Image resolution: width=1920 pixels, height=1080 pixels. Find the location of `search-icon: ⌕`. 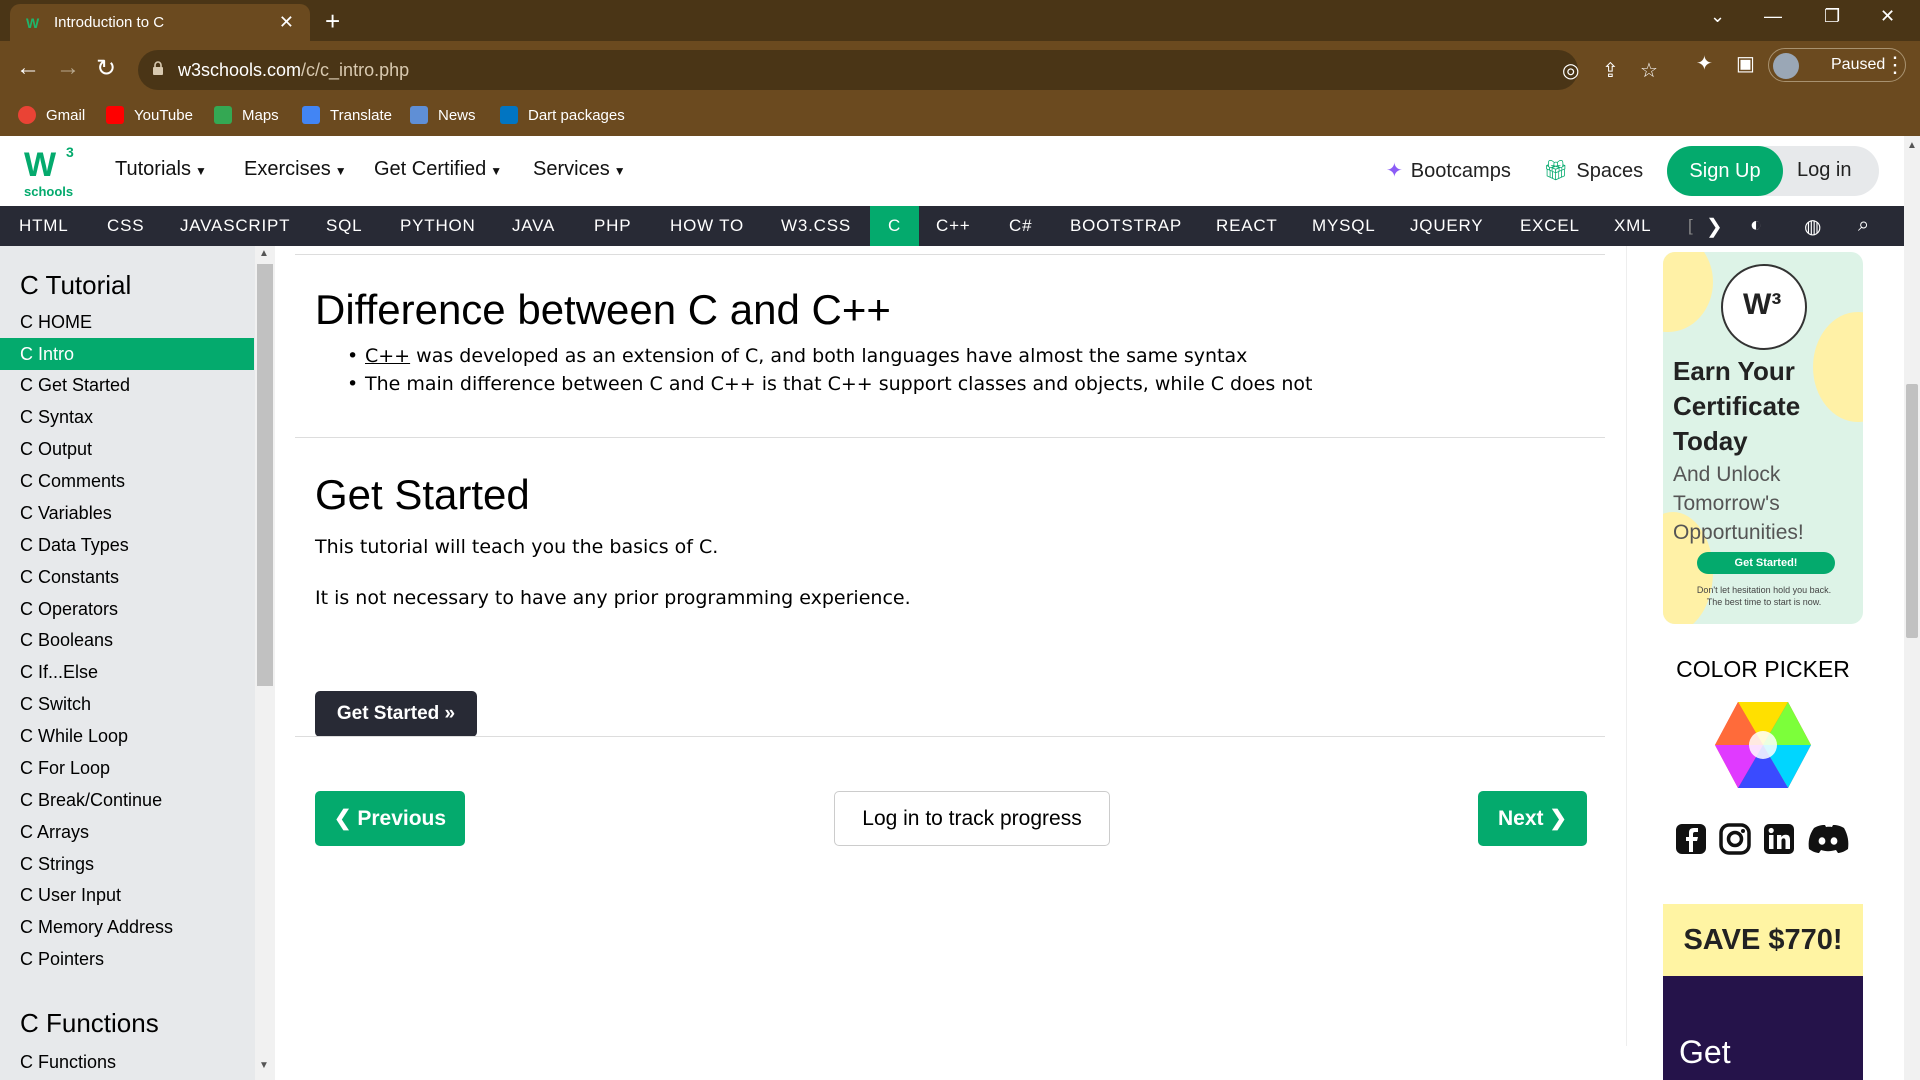

search-icon: ⌕ is located at coordinates (1863, 225).